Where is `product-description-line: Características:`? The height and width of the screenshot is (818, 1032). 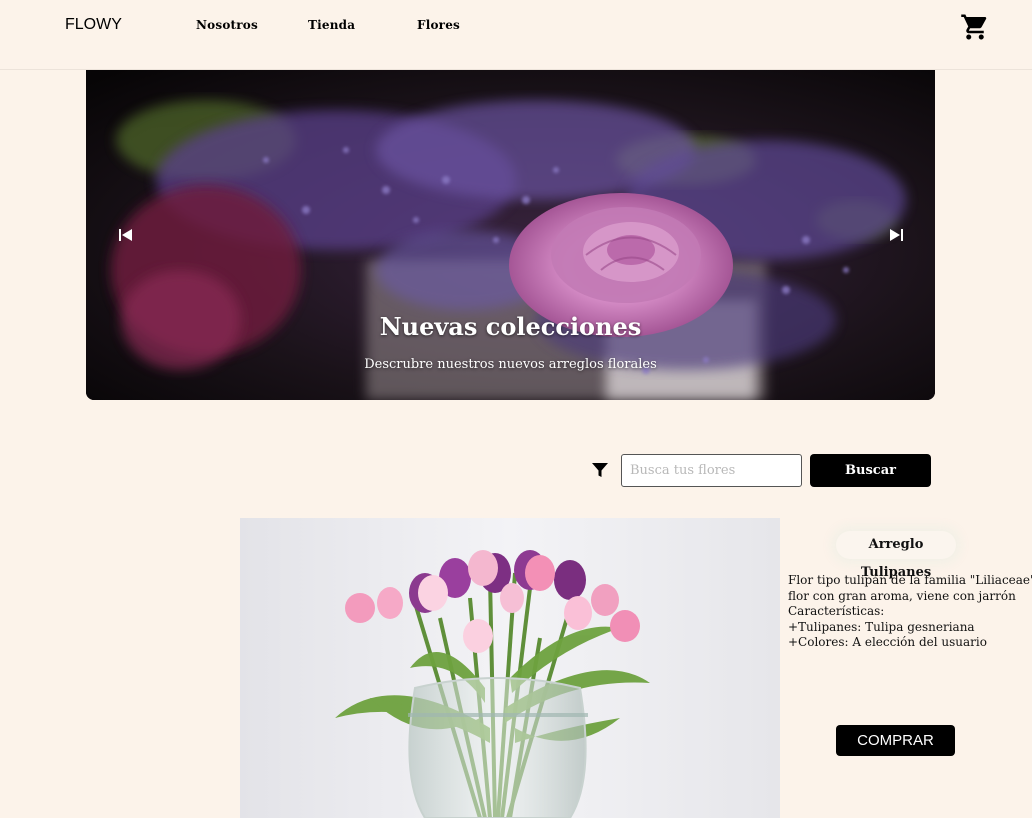
product-description-line: Características: is located at coordinates (836, 611).